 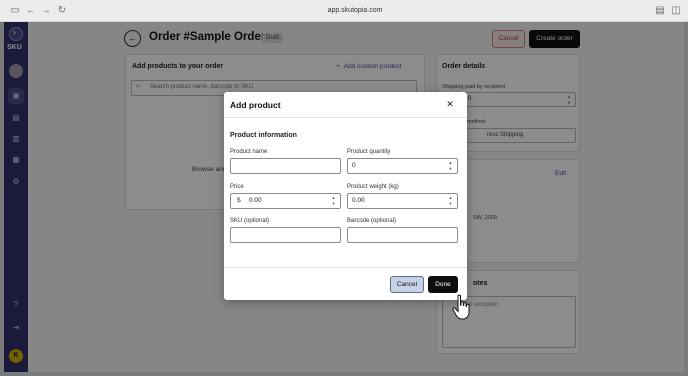 I want to click on price-value: 0.00, so click(x=255, y=200).